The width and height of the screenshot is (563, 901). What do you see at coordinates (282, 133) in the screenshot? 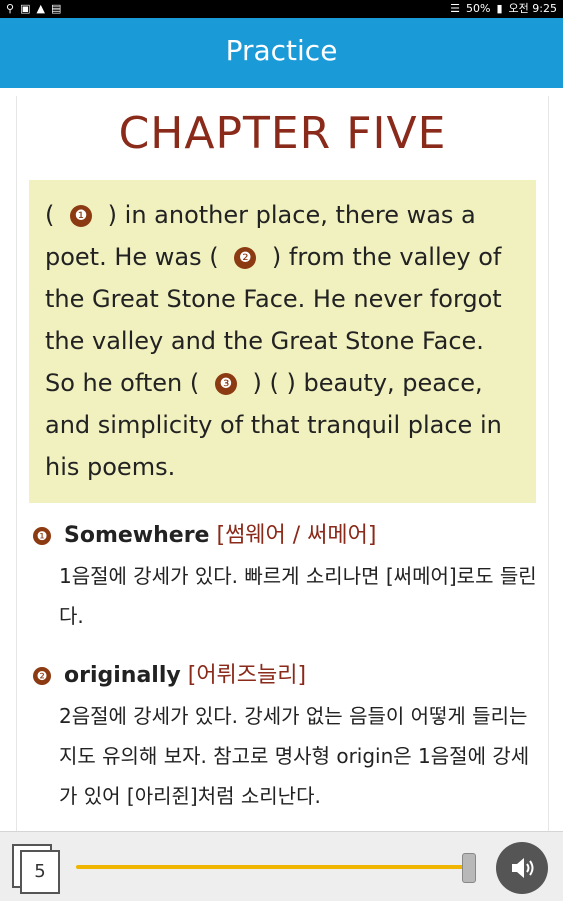
I see `chapter-title: CHAPTER FIVE` at bounding box center [282, 133].